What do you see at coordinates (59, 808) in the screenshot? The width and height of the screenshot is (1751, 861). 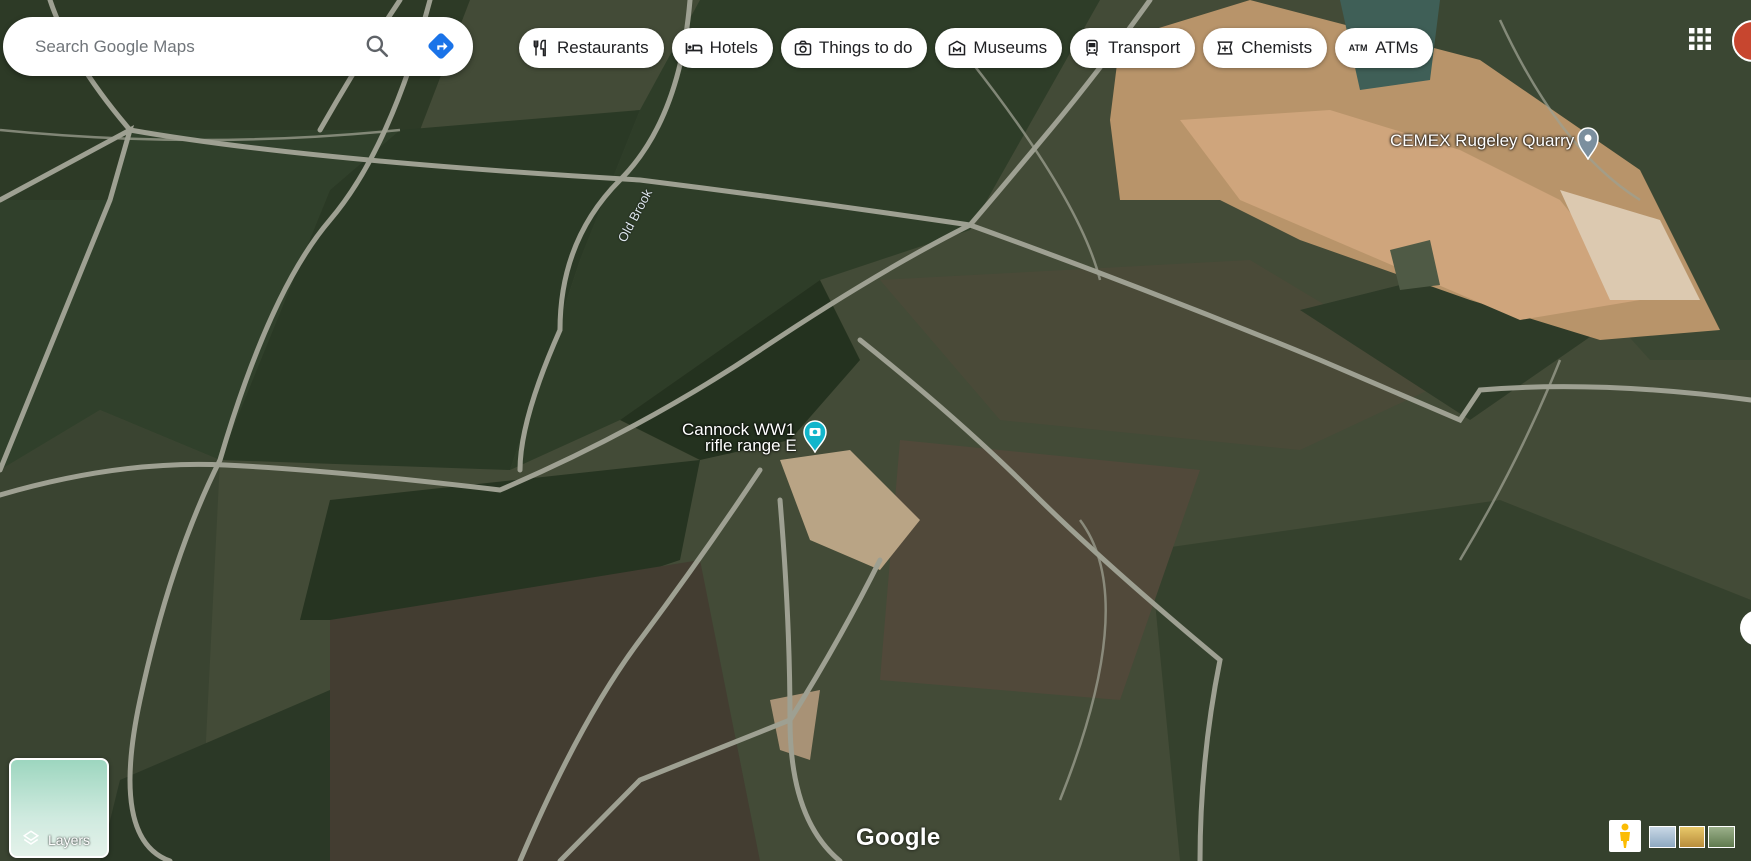 I see `layers-button: Layers` at bounding box center [59, 808].